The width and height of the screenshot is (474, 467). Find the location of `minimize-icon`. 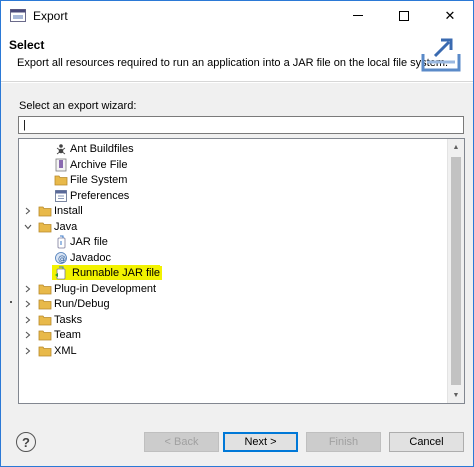

minimize-icon is located at coordinates (358, 15).